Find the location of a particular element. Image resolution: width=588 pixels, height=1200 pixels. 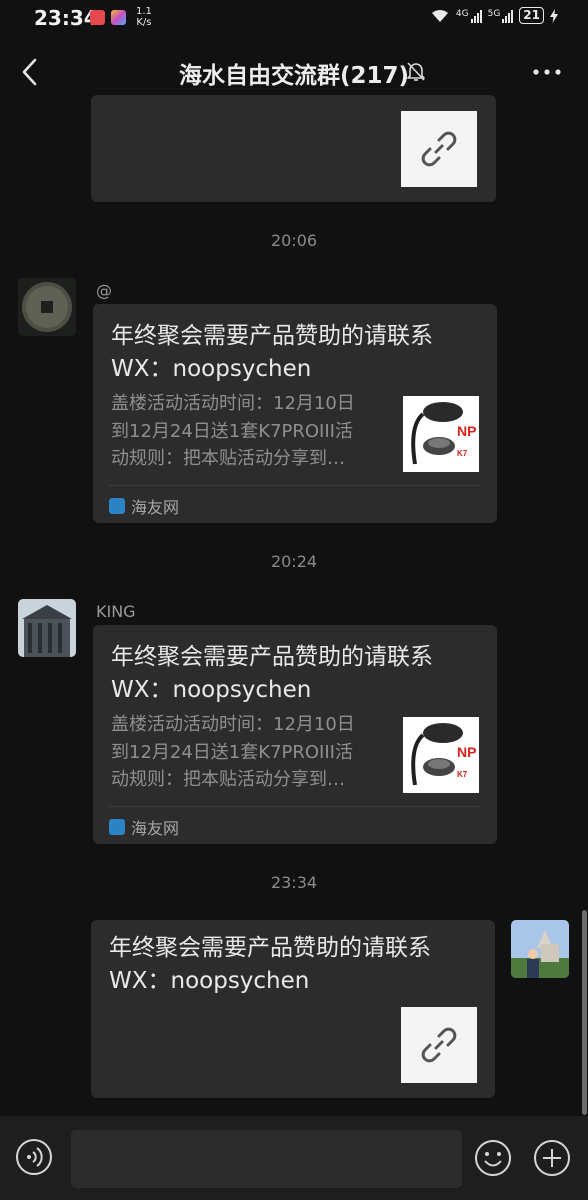

network-speed-unit: K/s is located at coordinates (144, 22).